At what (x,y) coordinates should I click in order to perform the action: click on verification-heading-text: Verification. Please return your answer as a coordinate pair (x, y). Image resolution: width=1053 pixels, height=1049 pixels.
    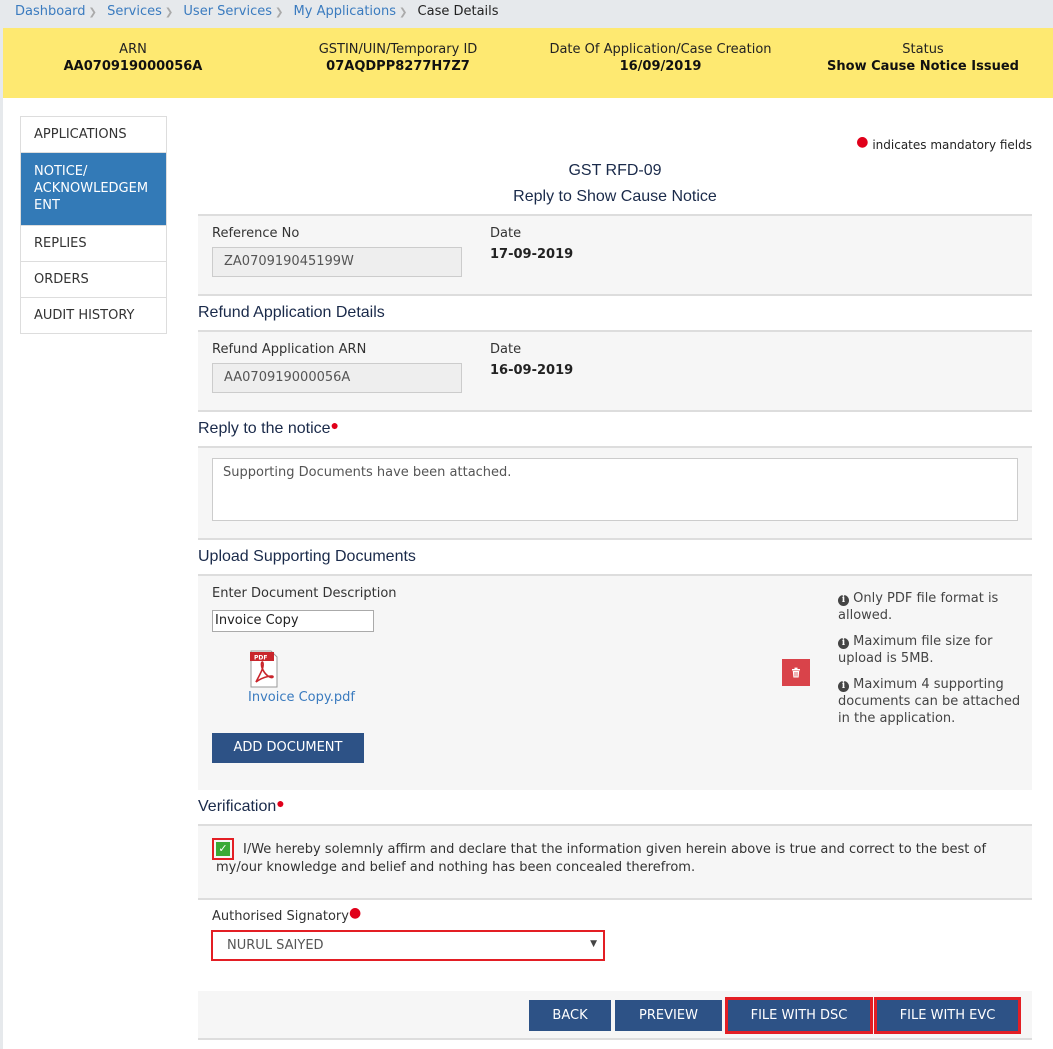
    Looking at the image, I should click on (237, 806).